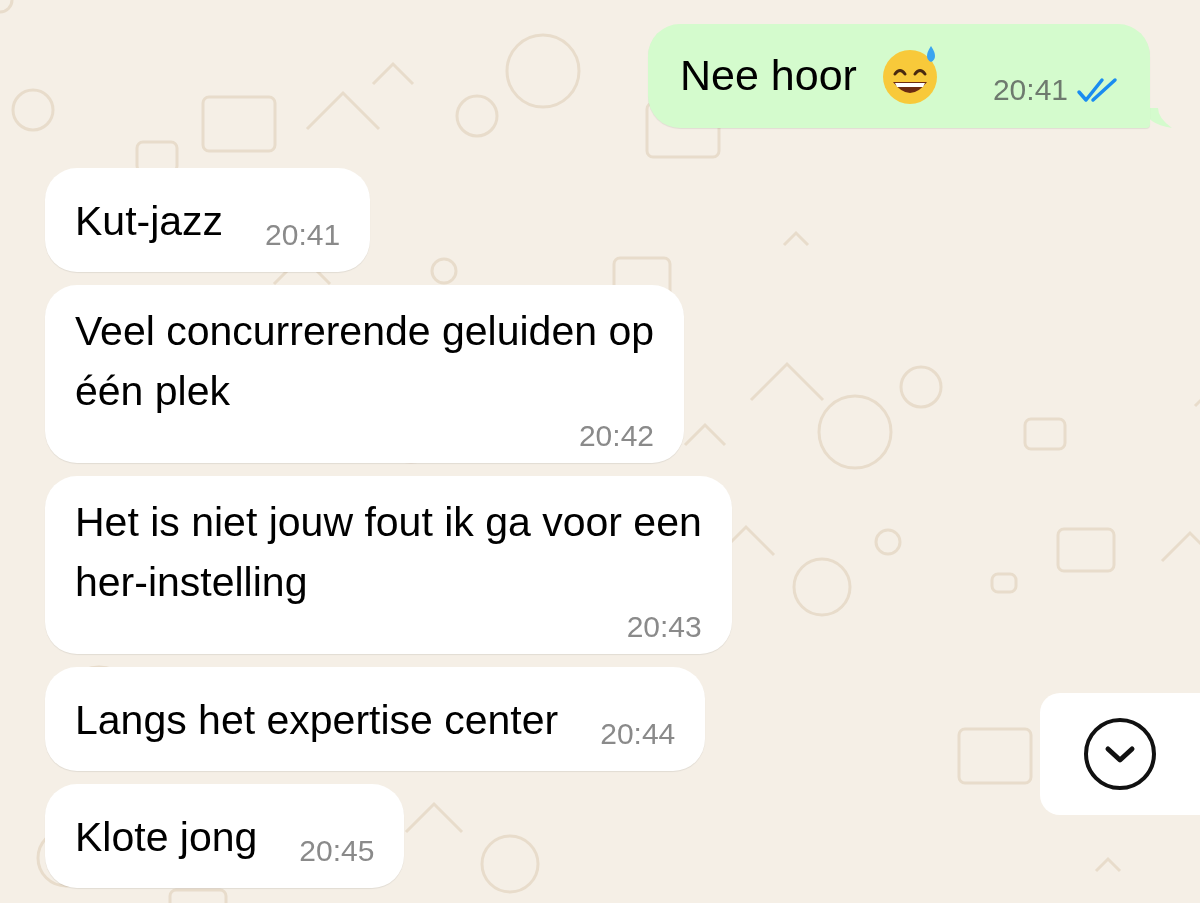 Image resolution: width=1200 pixels, height=903 pixels. I want to click on chevron-down-icon, so click(1120, 754).